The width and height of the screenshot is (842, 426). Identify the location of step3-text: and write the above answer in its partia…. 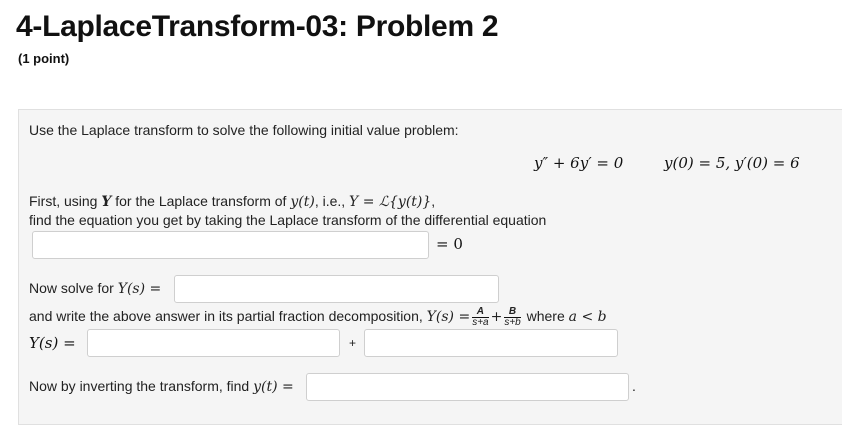
(318, 317).